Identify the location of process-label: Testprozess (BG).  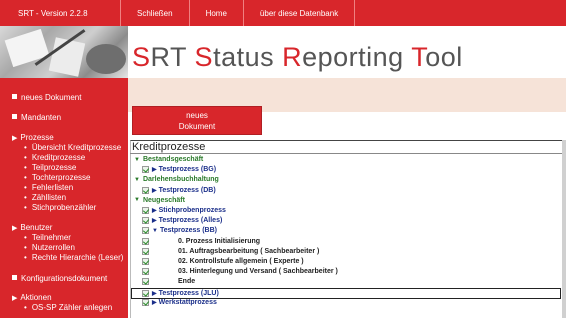
(187, 170).